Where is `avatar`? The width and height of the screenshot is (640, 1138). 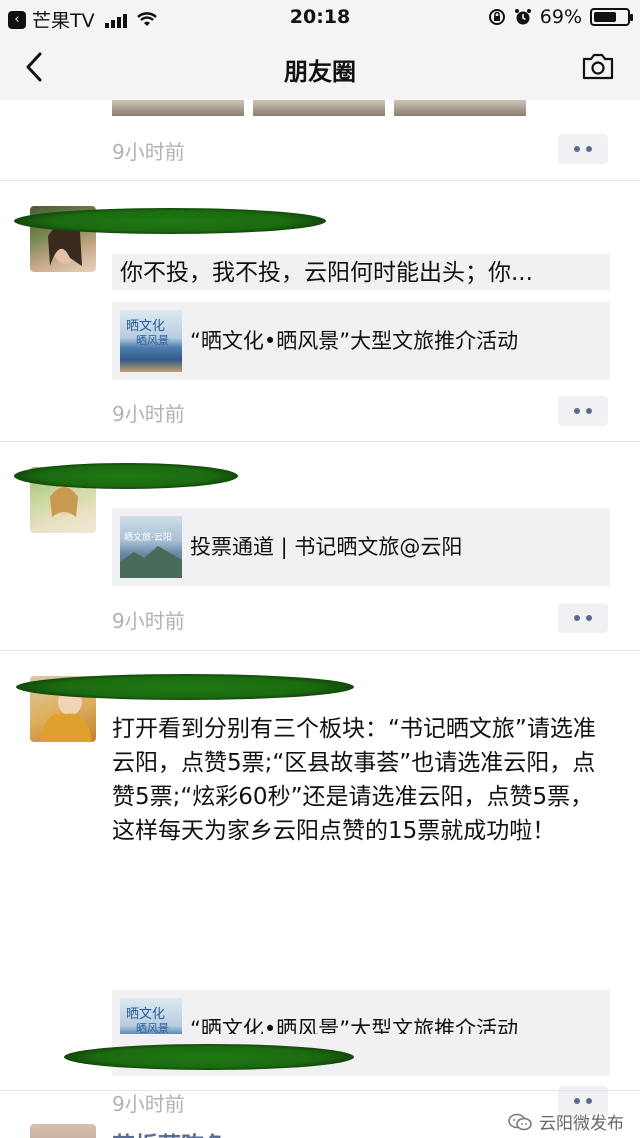
avatar is located at coordinates (63, 1131).